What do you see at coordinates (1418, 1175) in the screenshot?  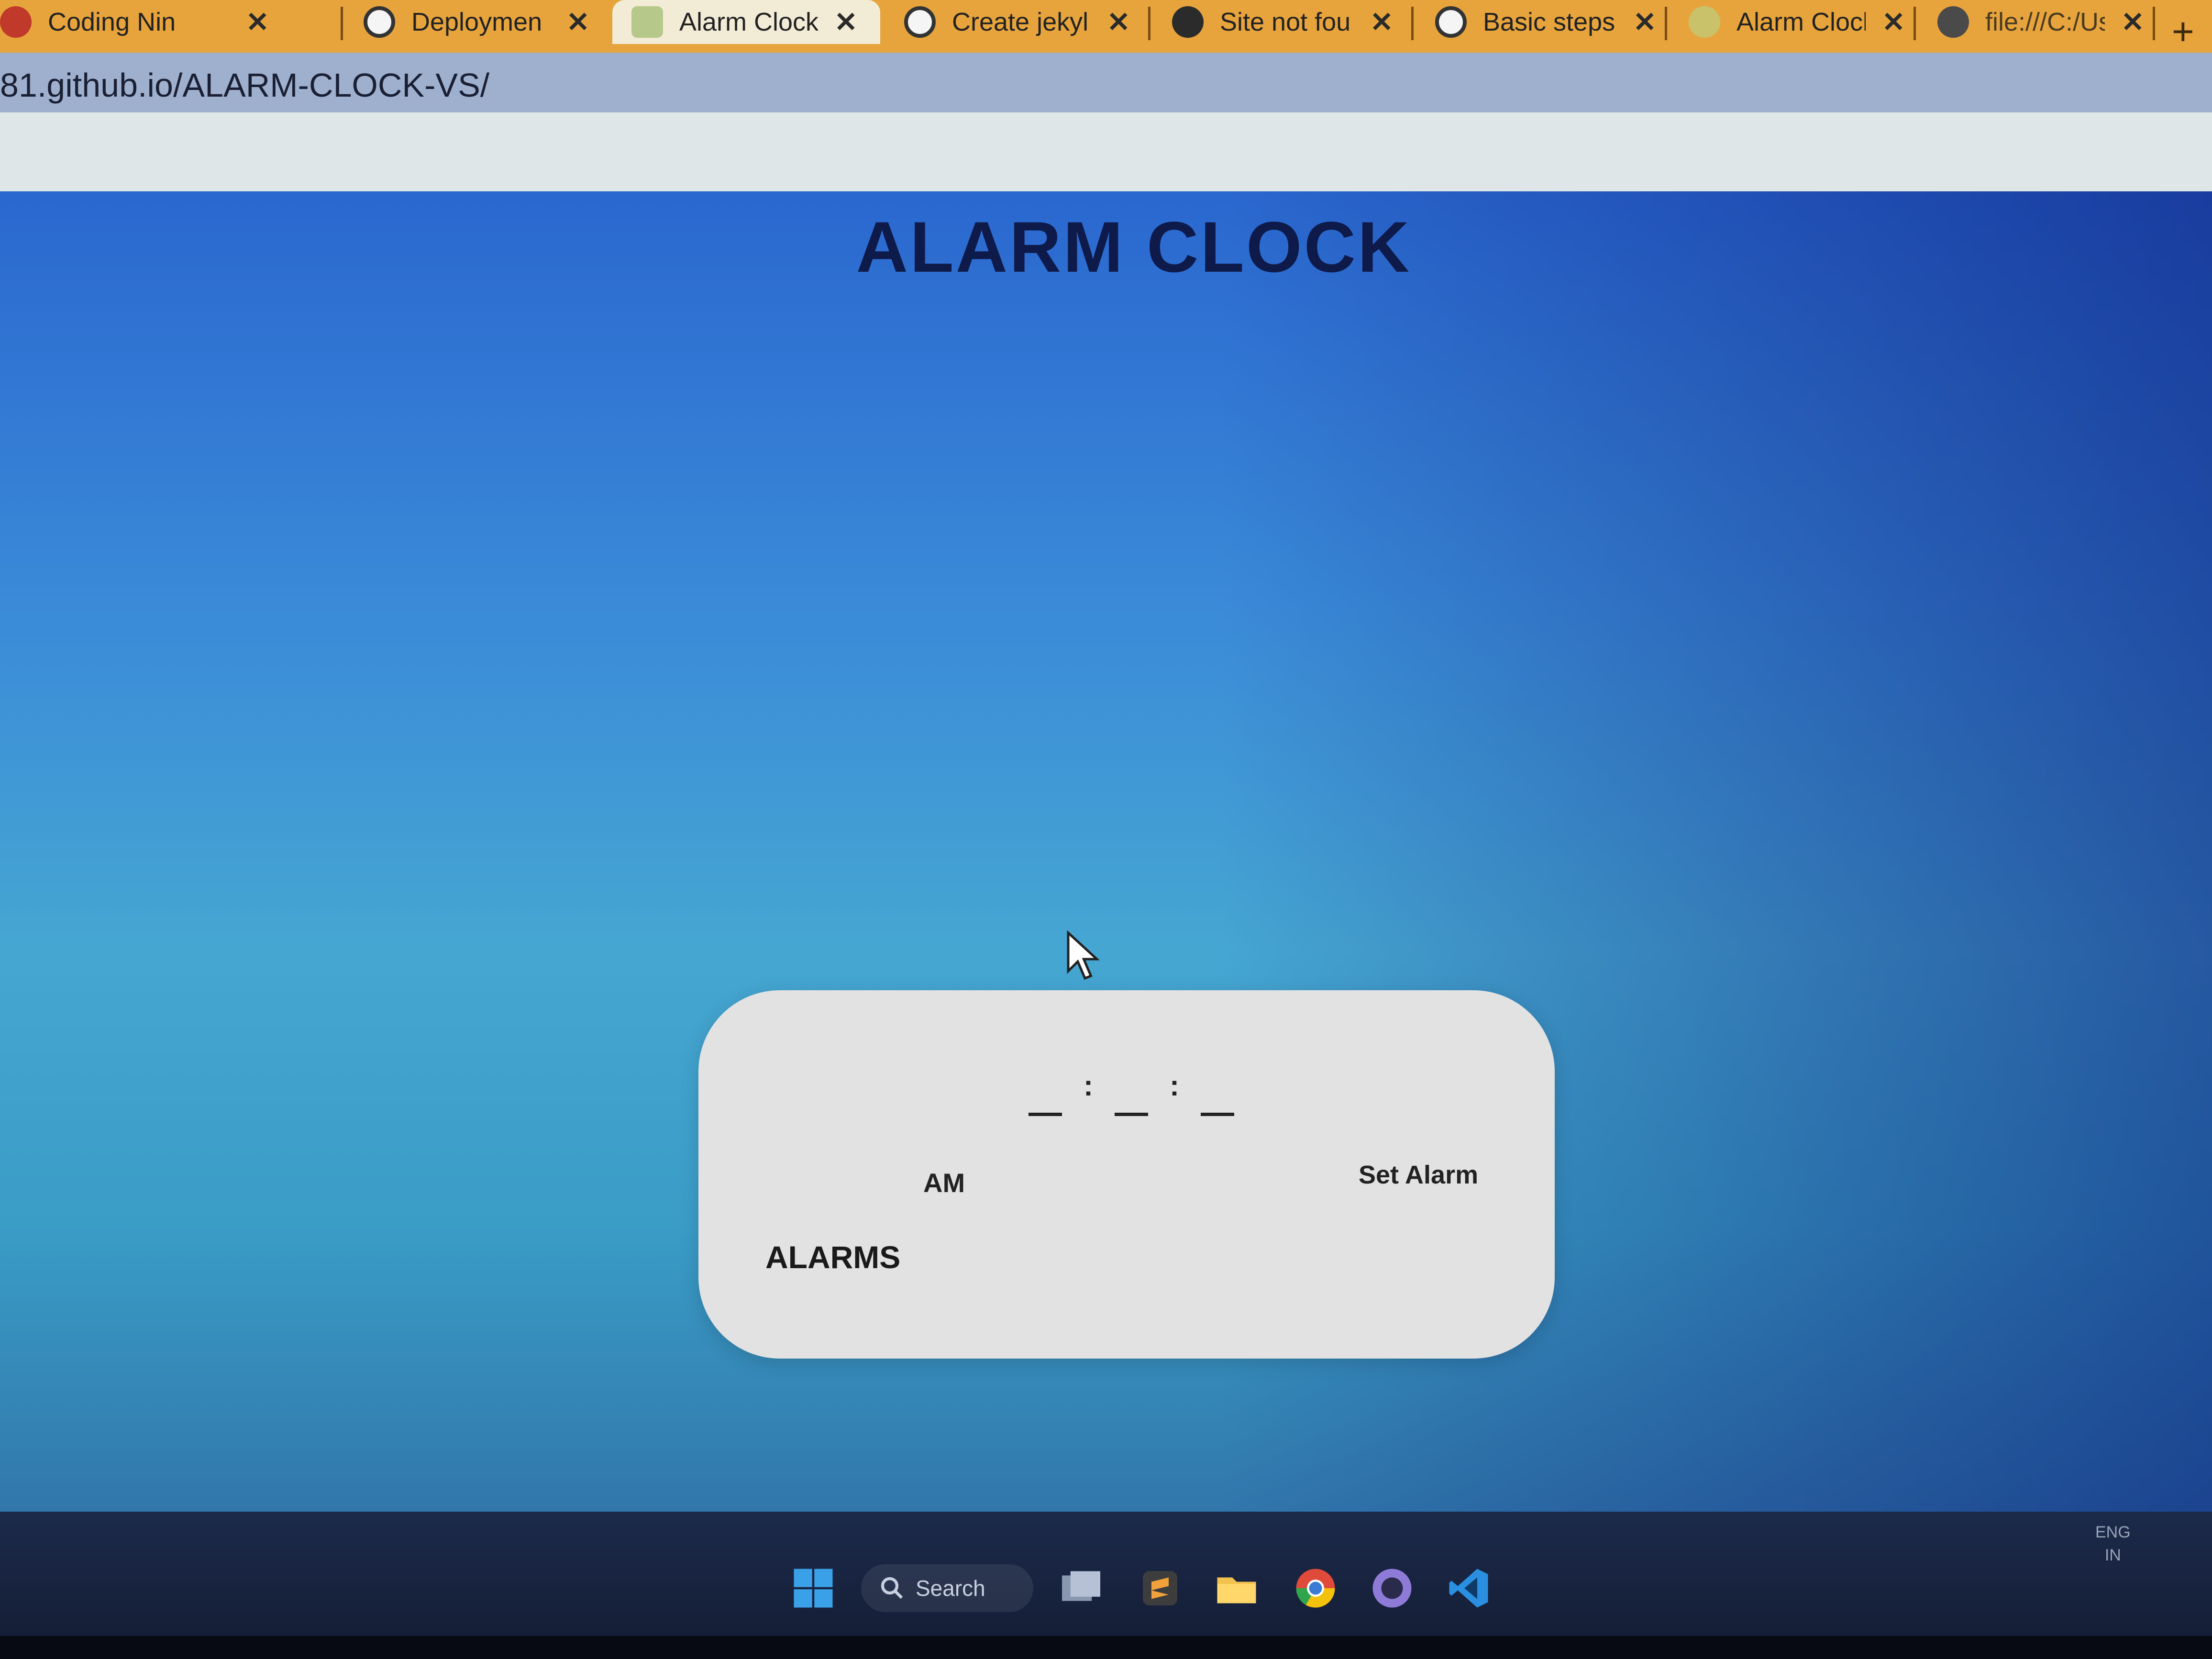 I see `set-alarm-button: Set Alarm` at bounding box center [1418, 1175].